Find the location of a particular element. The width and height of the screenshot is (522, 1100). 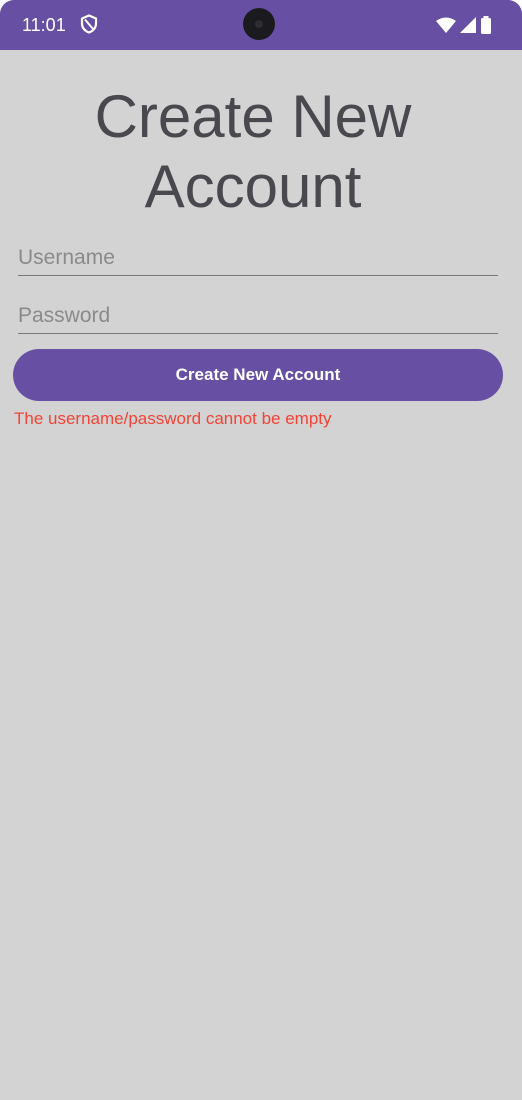

username-field is located at coordinates (258, 258).